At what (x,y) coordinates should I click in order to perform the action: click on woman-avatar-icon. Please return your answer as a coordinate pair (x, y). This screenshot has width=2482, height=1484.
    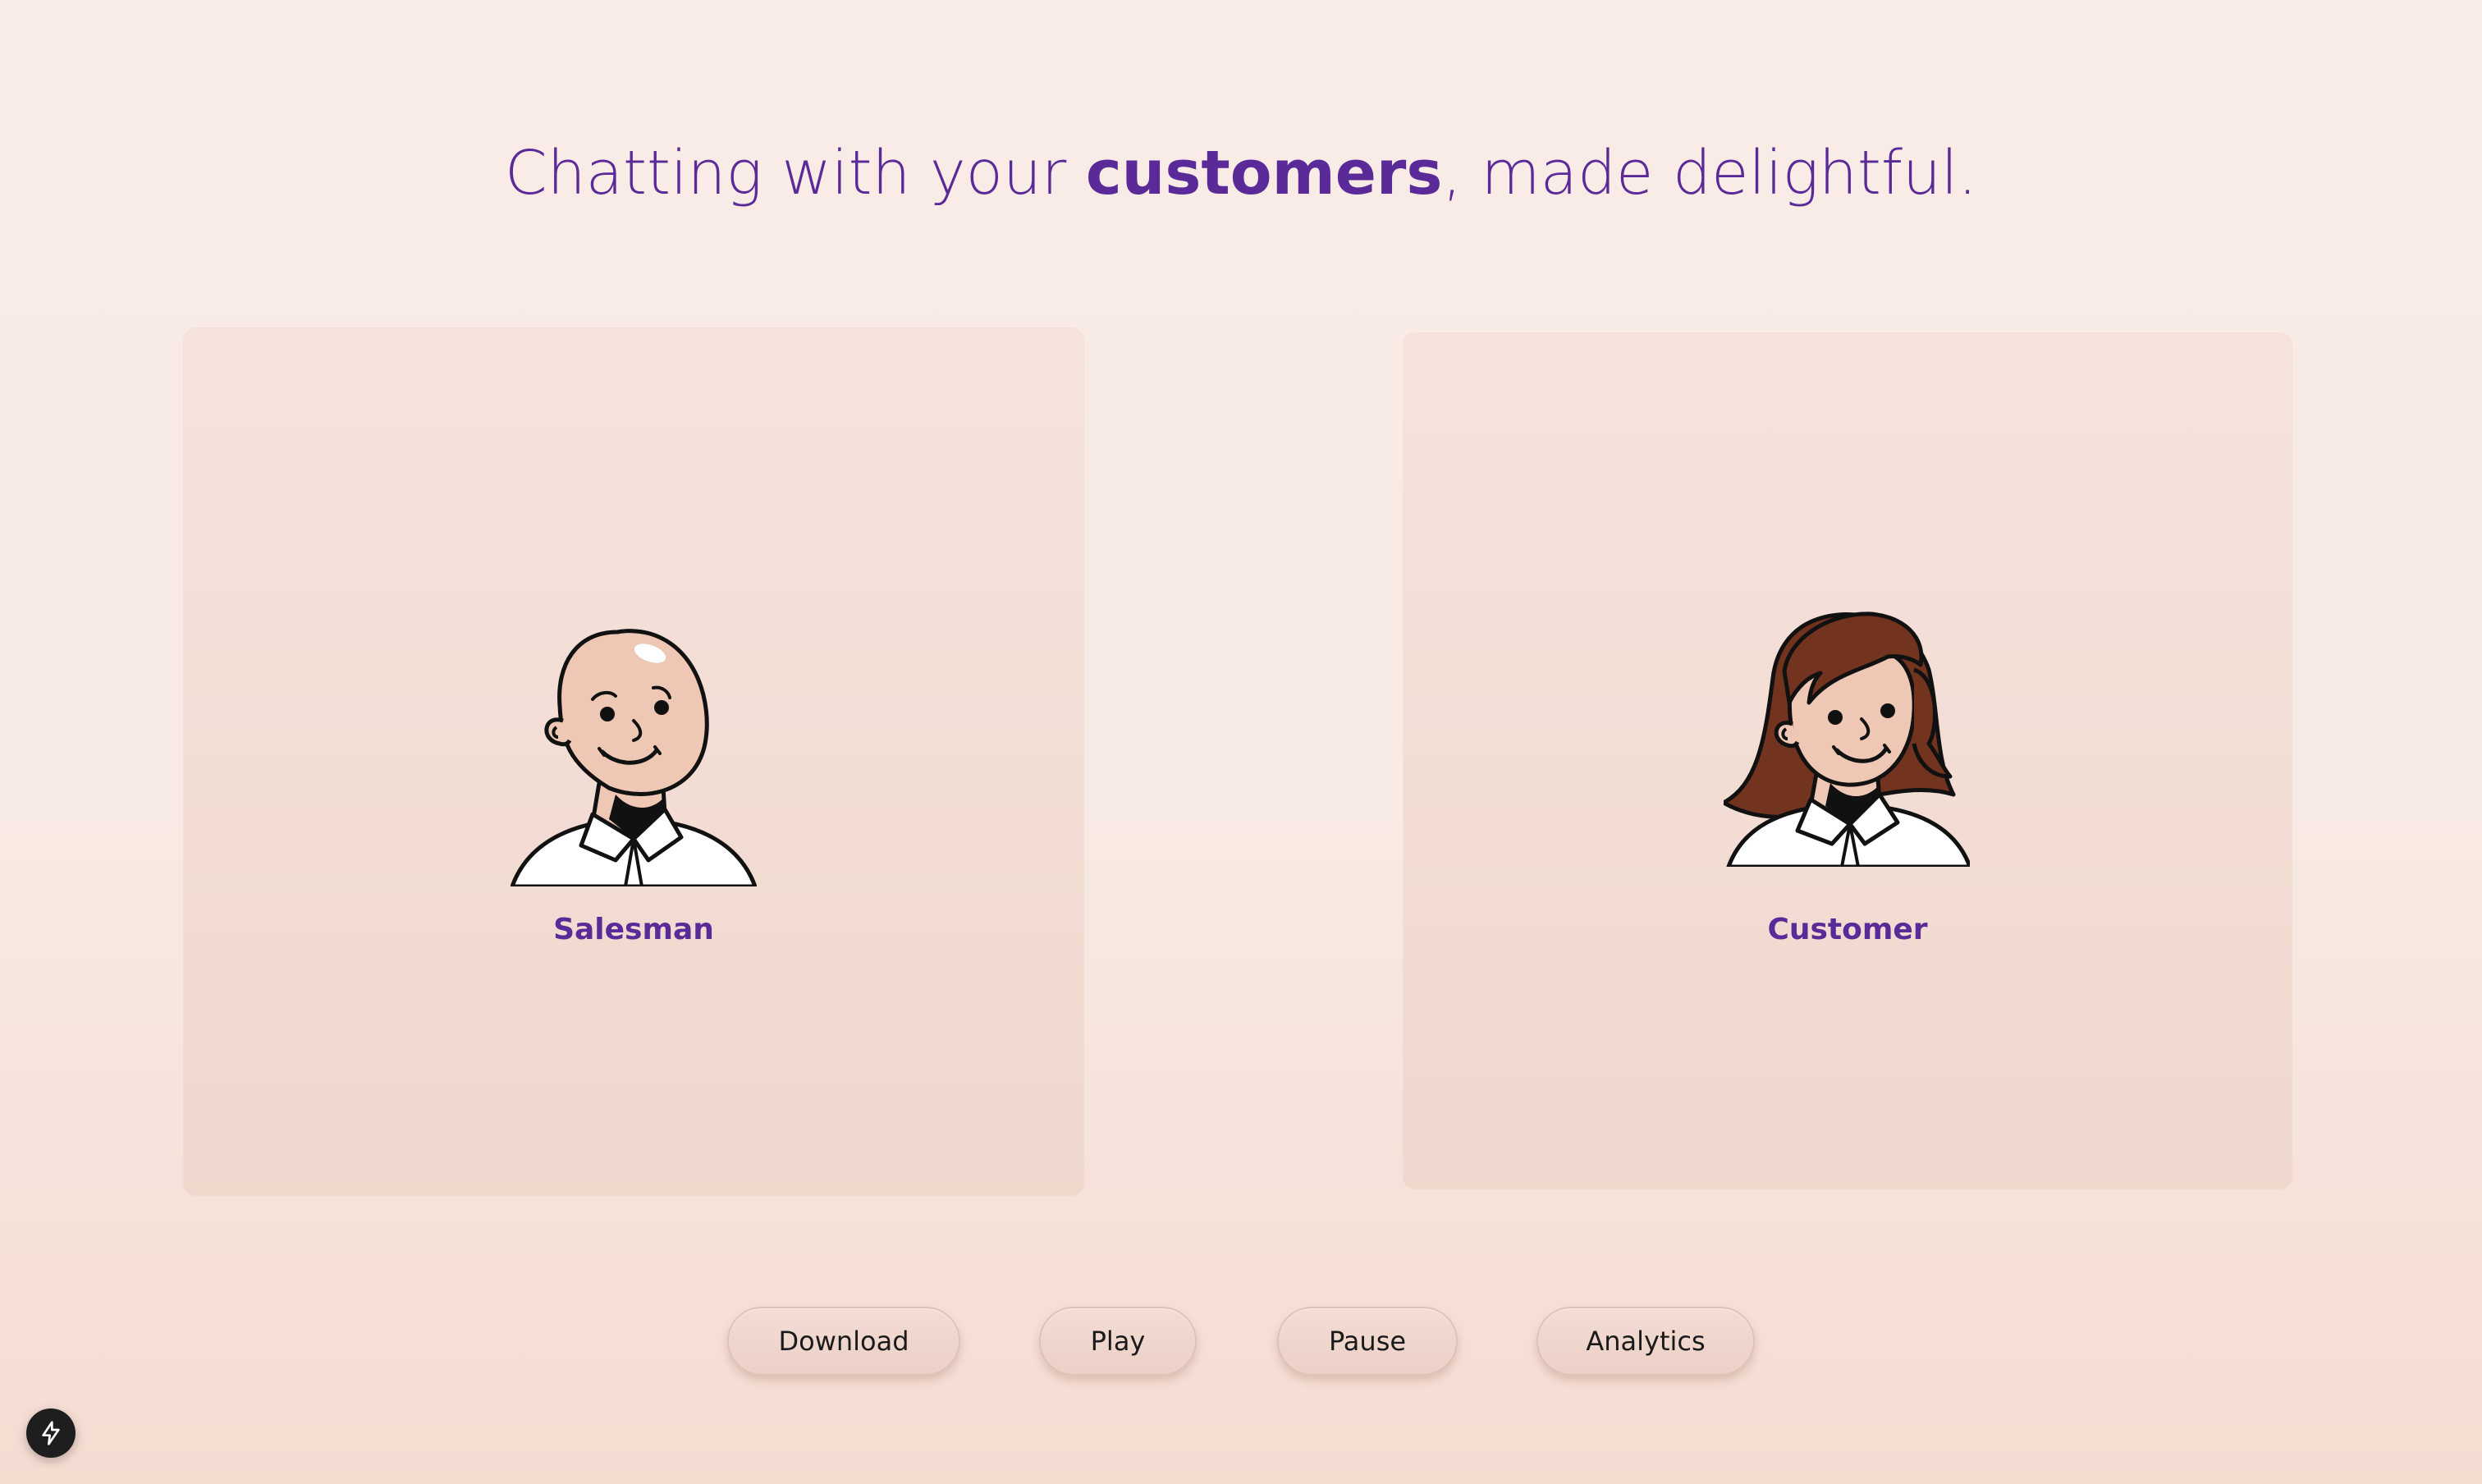
    Looking at the image, I should click on (1847, 723).